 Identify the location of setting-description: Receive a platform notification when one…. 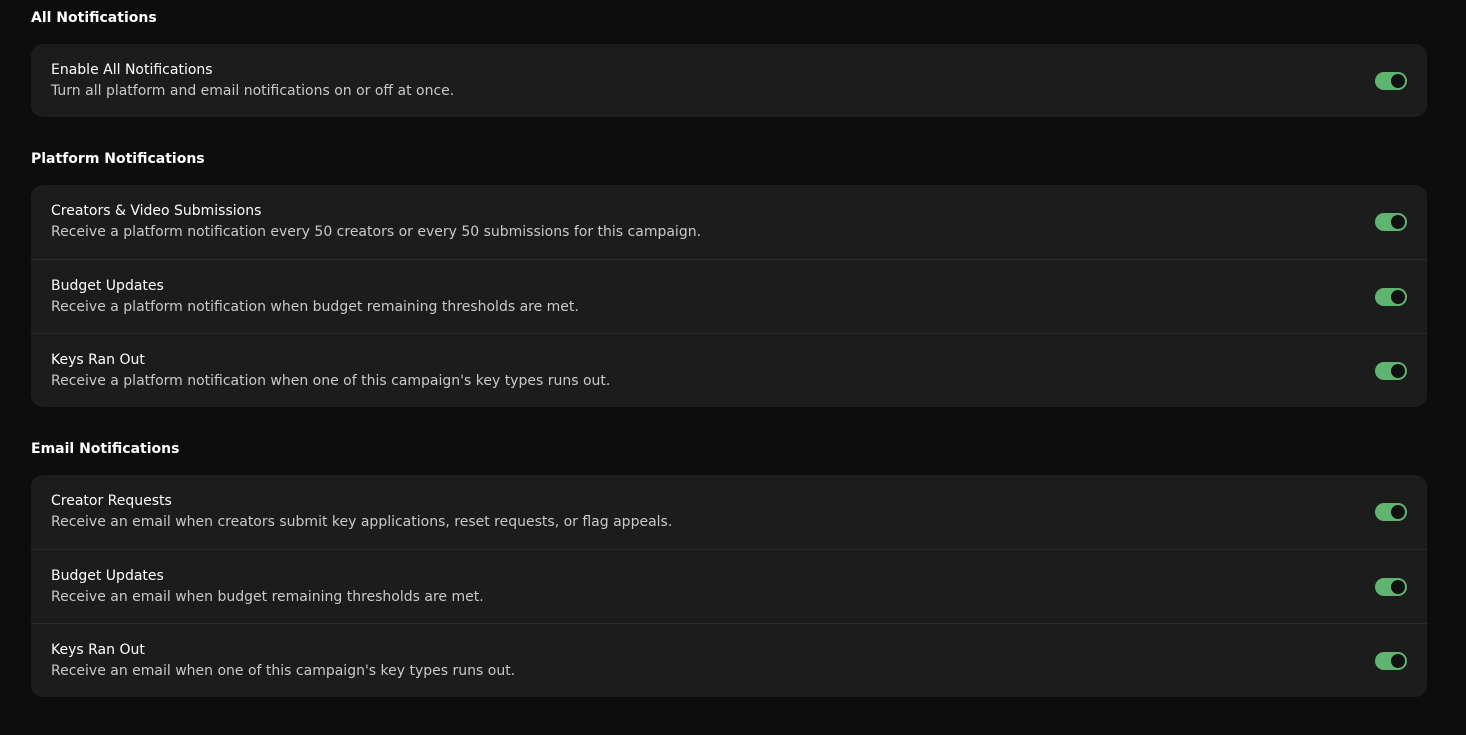
(331, 381).